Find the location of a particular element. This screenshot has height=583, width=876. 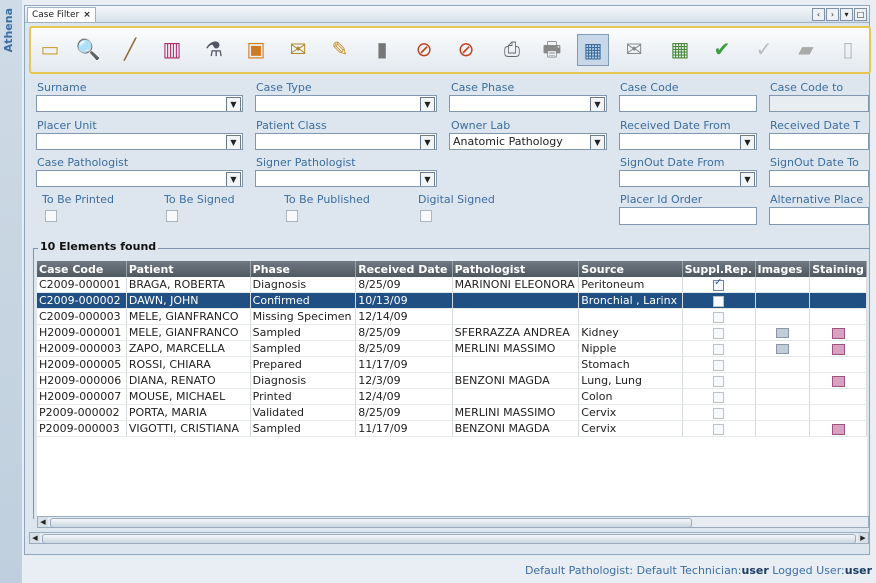

col-pathologist: Pathologist is located at coordinates (516, 269).